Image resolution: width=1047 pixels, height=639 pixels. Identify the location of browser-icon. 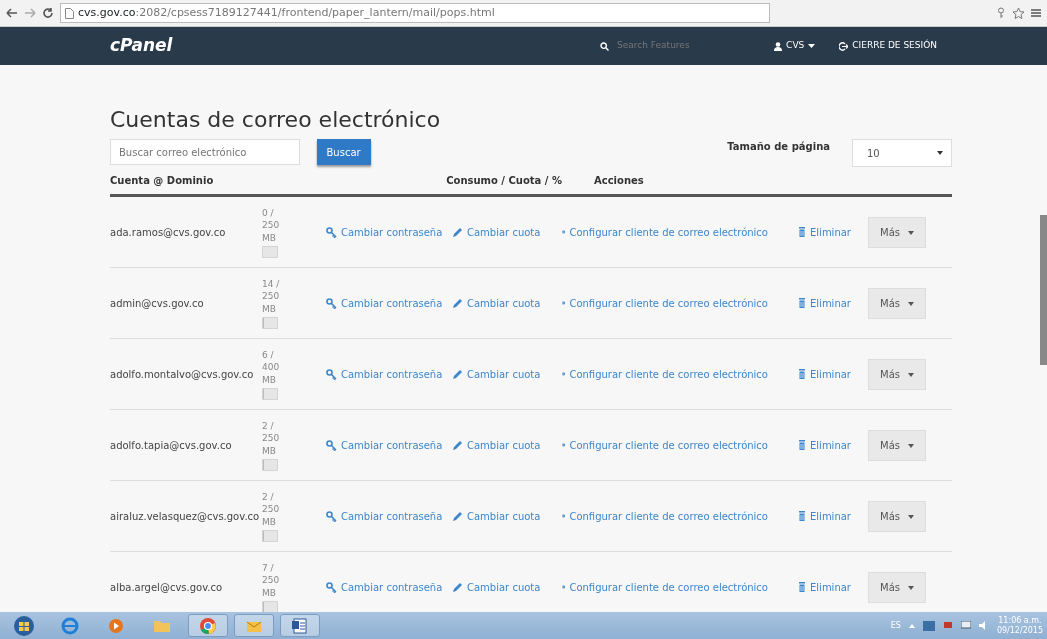
(70, 625).